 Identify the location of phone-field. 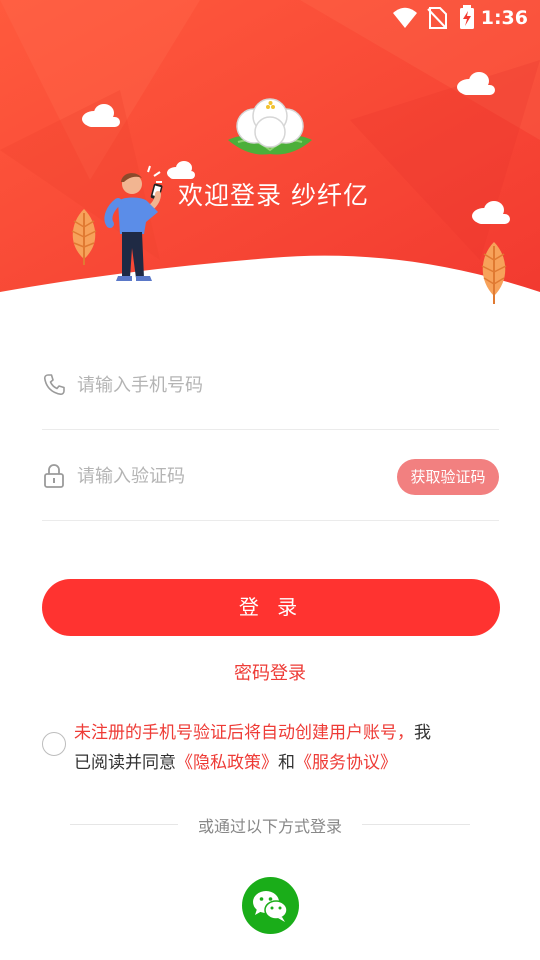
(270, 385).